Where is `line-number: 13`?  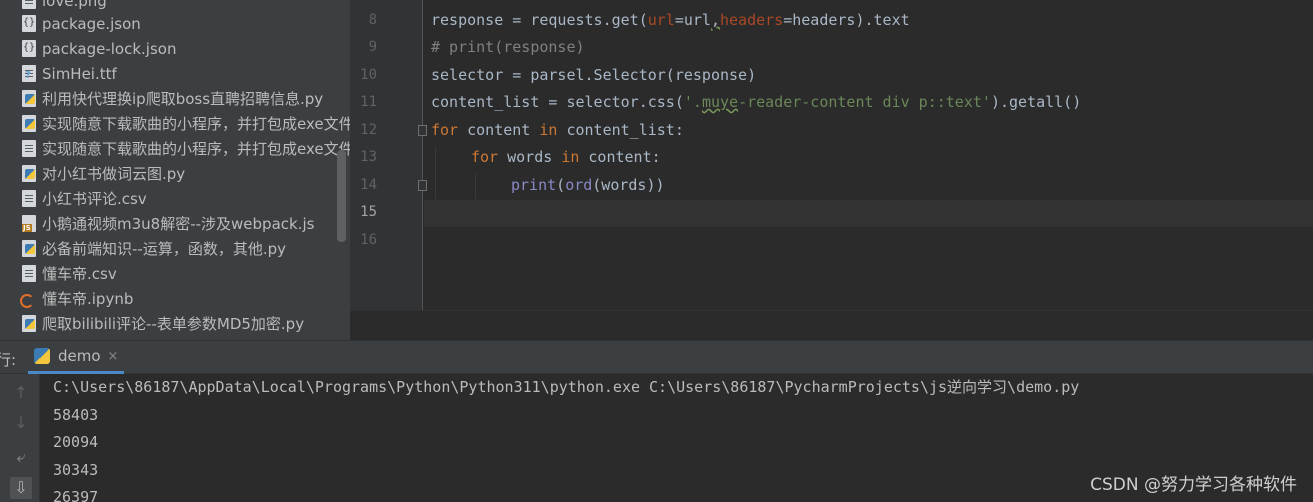 line-number: 13 is located at coordinates (368, 157).